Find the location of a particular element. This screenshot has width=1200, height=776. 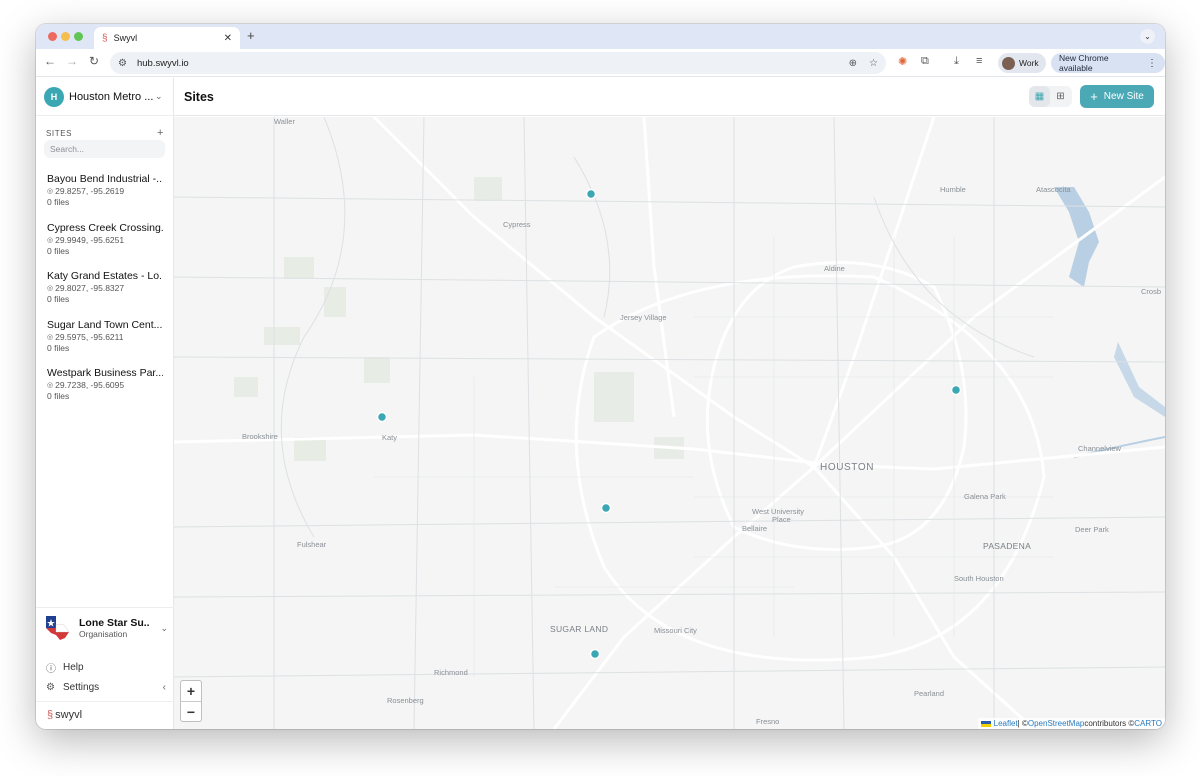

site-coords: ◎ 29.8257, -95.2619 is located at coordinates (110, 191).